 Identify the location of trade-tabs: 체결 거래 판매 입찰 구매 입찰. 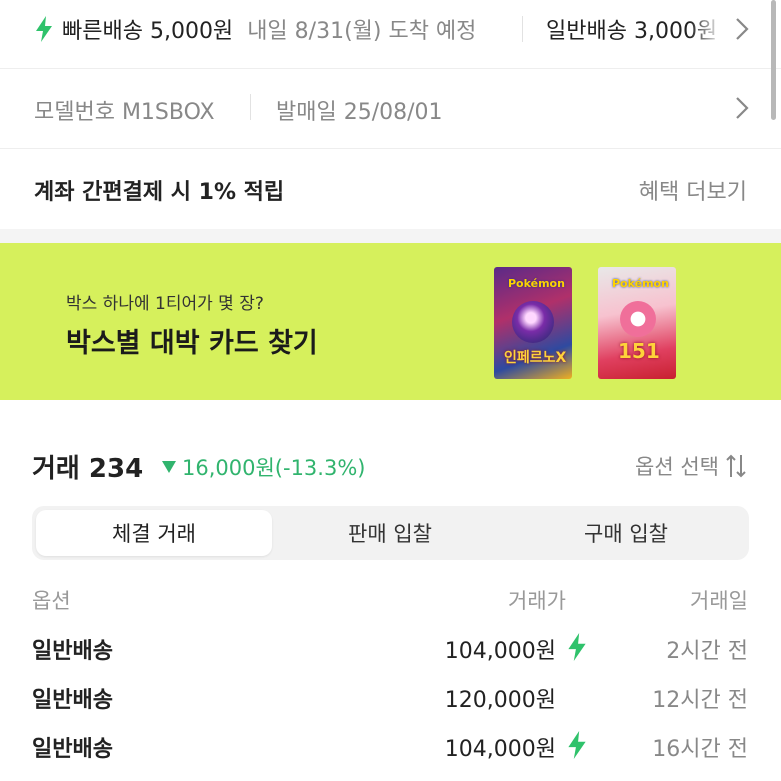
(390, 533).